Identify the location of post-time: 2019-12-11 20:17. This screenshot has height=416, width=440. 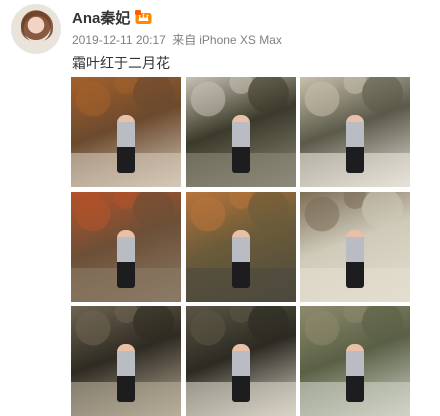
(119, 40).